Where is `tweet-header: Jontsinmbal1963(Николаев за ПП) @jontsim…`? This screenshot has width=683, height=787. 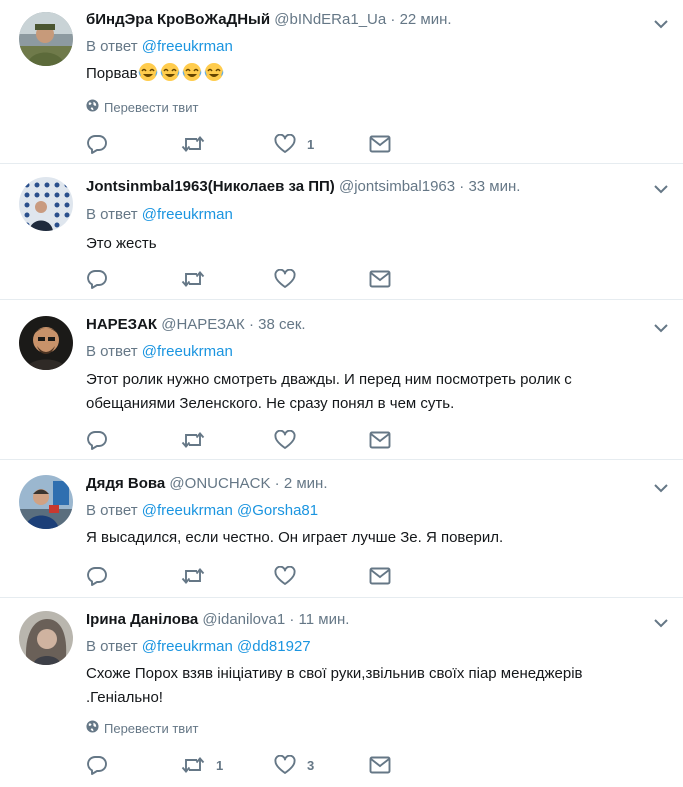 tweet-header: Jontsinmbal1963(Николаев за ПП) @jontsim… is located at coordinates (303, 187).